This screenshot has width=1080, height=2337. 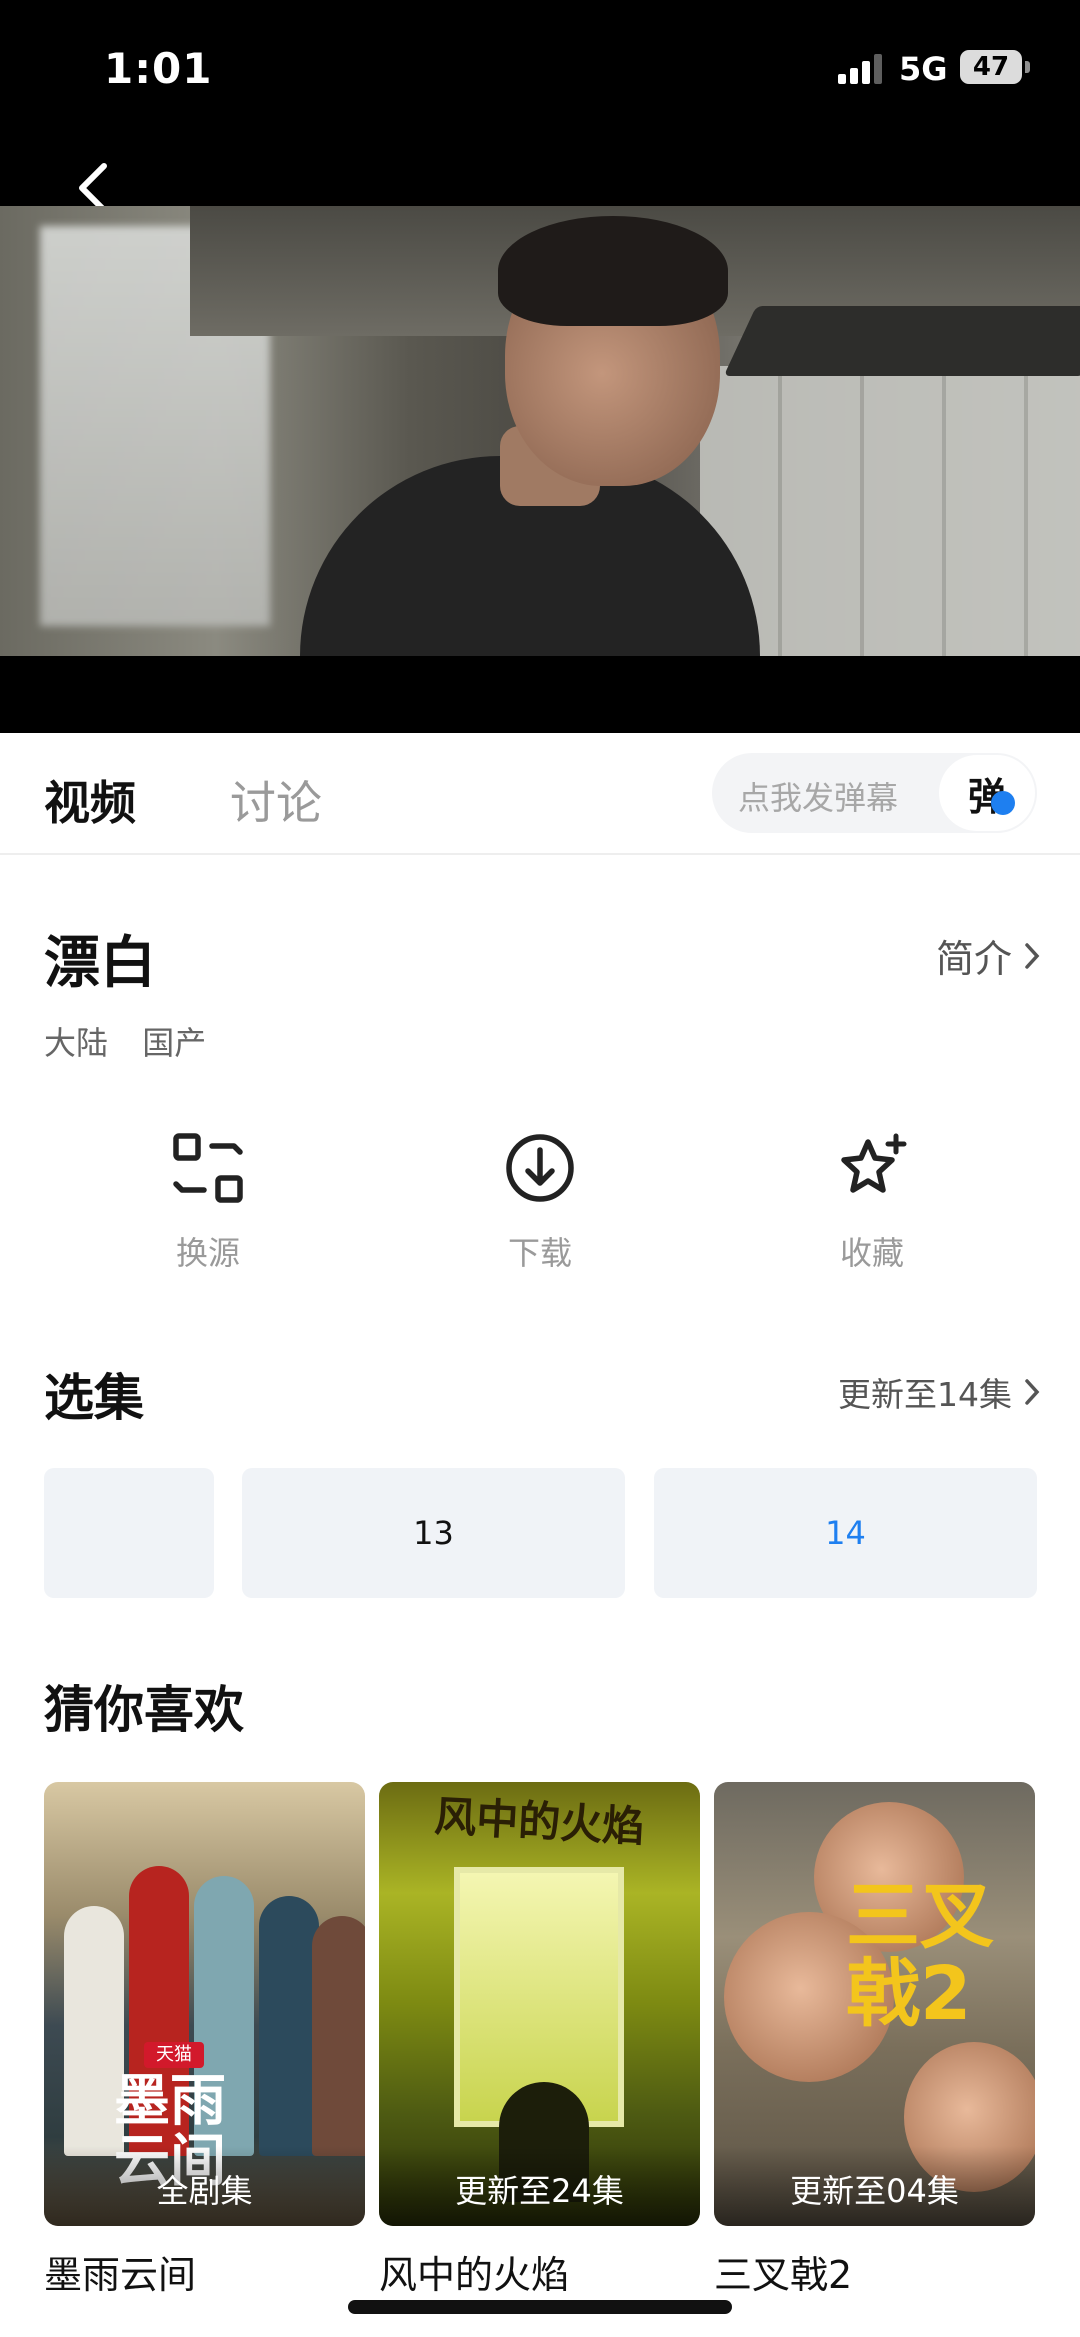 I want to click on poster-title-art: 三叉戟2, so click(x=920, y=1955).